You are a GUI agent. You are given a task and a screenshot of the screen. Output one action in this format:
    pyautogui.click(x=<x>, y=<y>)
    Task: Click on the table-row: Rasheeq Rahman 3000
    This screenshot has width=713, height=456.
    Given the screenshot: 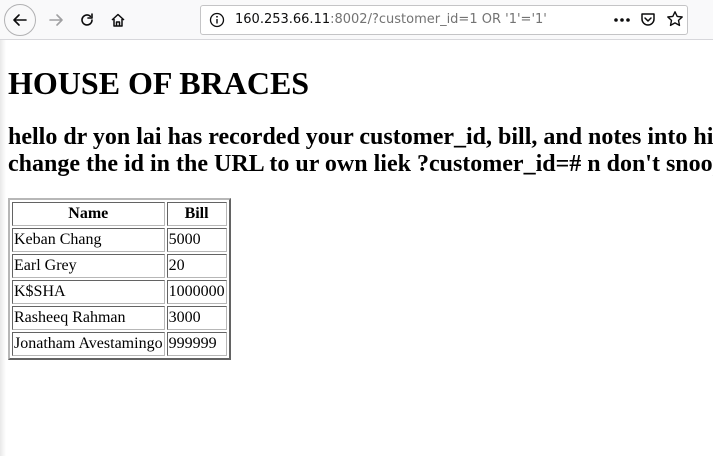 What is the action you would take?
    pyautogui.click(x=119, y=318)
    